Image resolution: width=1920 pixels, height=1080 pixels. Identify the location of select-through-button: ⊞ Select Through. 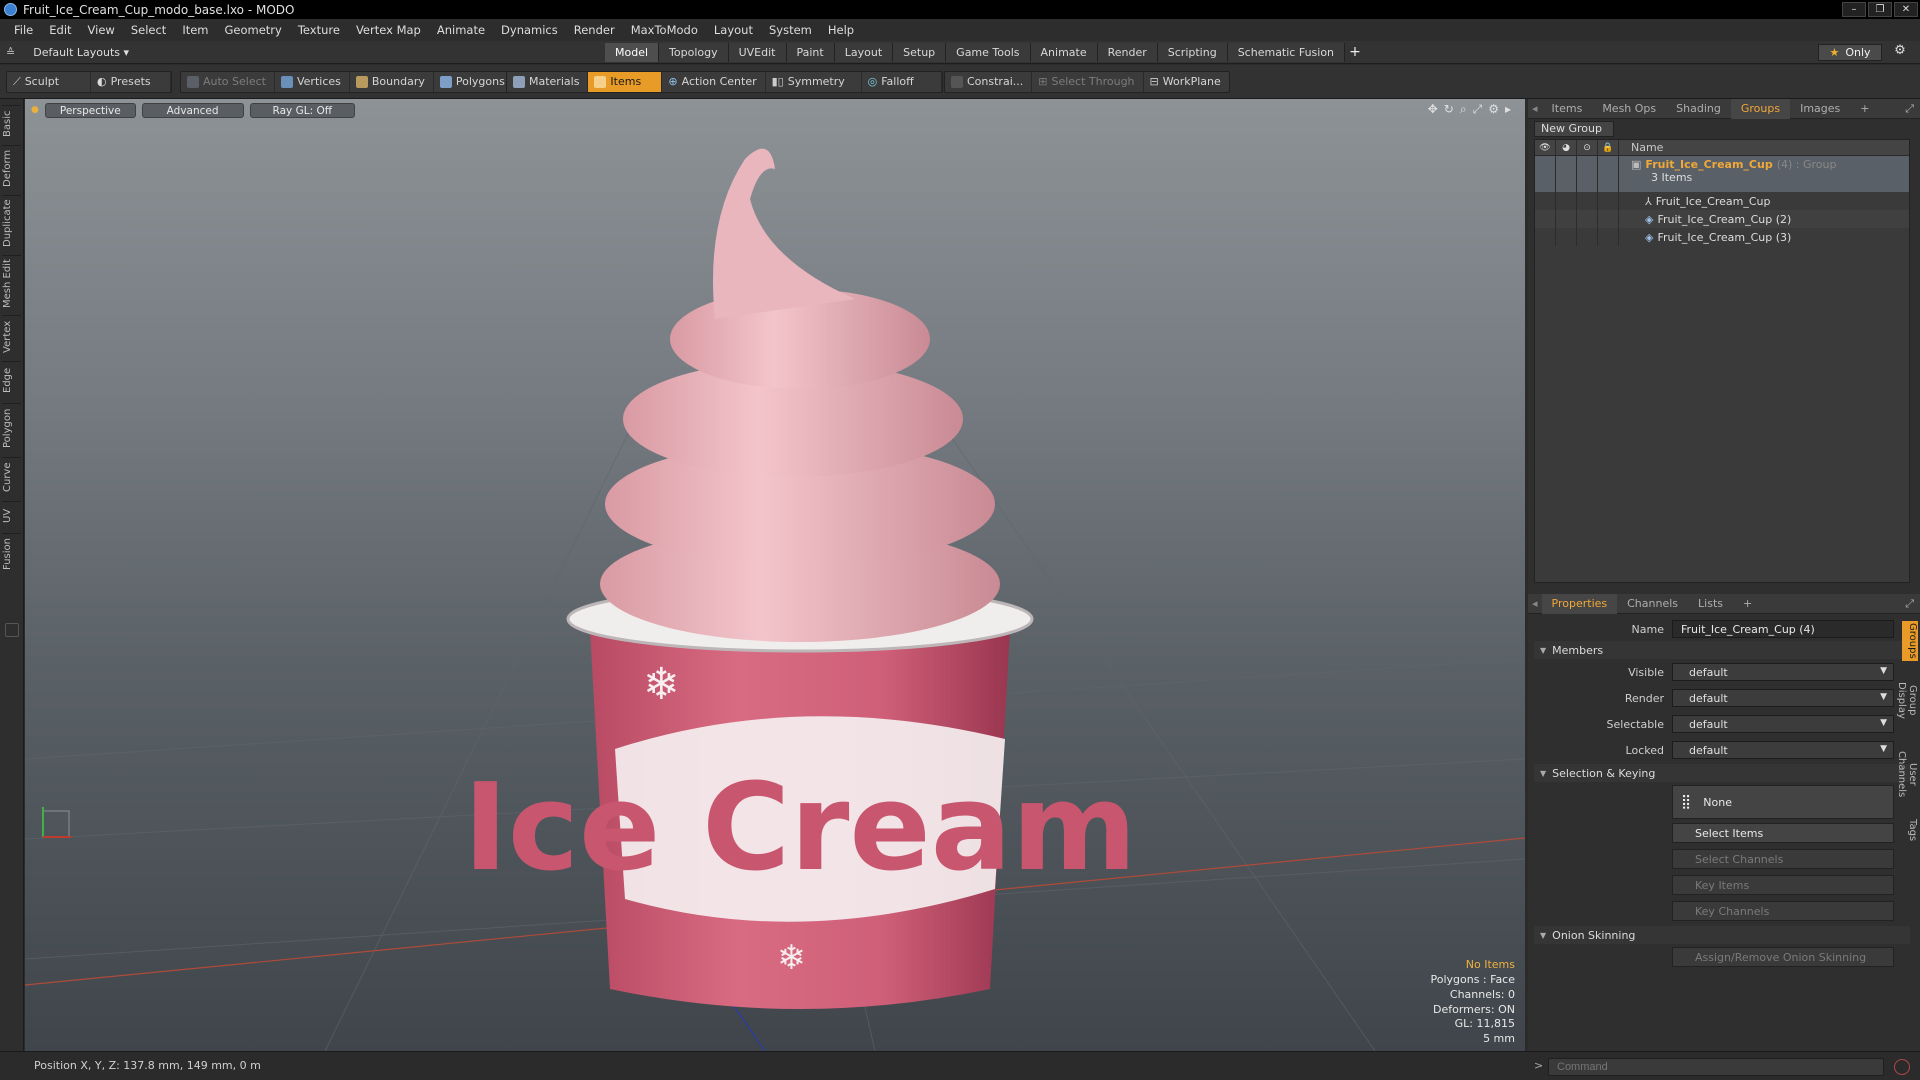
(1088, 82).